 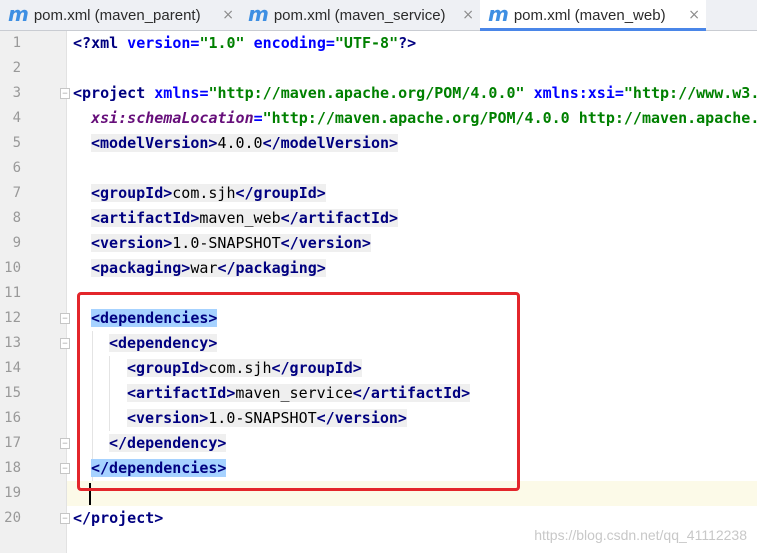 I want to click on tab-pom-maven-parent: m pom.xml (maven_parent) ×, so click(x=120, y=15).